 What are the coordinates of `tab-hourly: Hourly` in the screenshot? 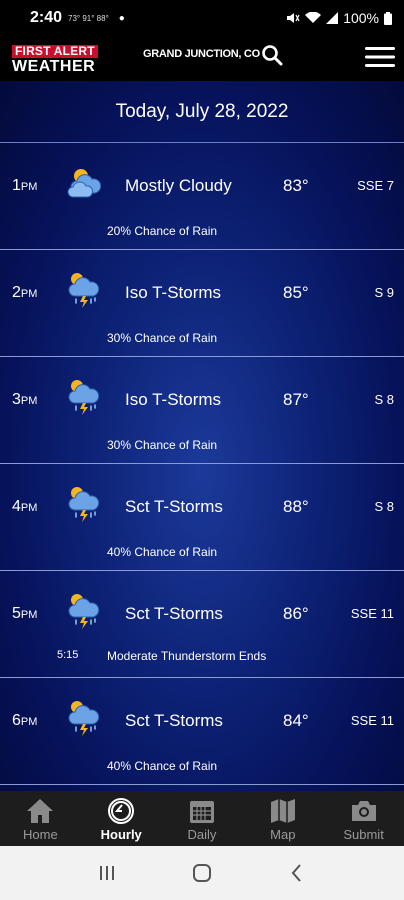 It's located at (121, 818).